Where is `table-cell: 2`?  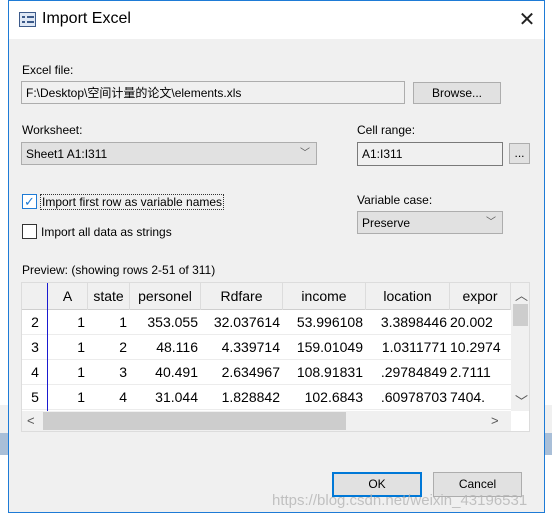 table-cell: 2 is located at coordinates (109, 347).